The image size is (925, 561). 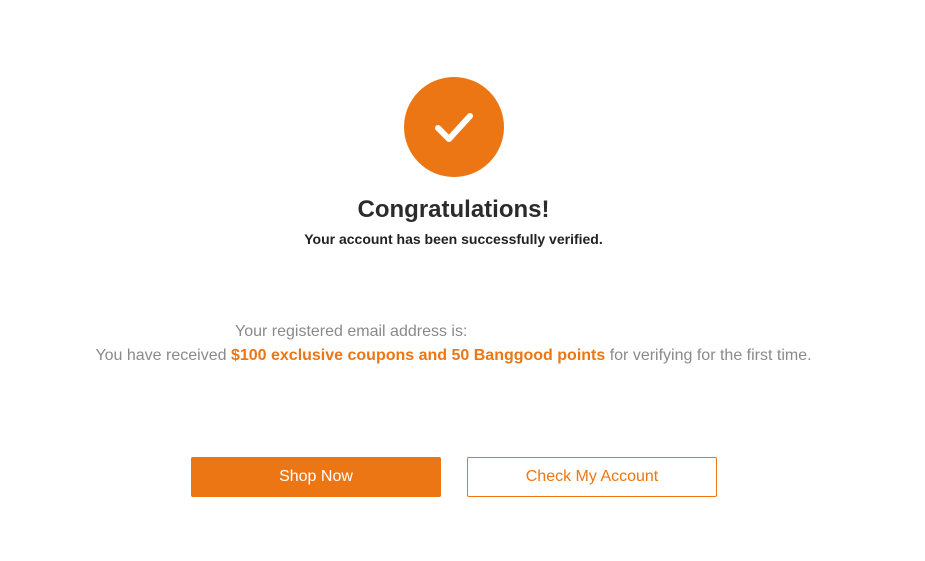 What do you see at coordinates (708, 355) in the screenshot?
I see `reward-suffix: for verifying for the first time.` at bounding box center [708, 355].